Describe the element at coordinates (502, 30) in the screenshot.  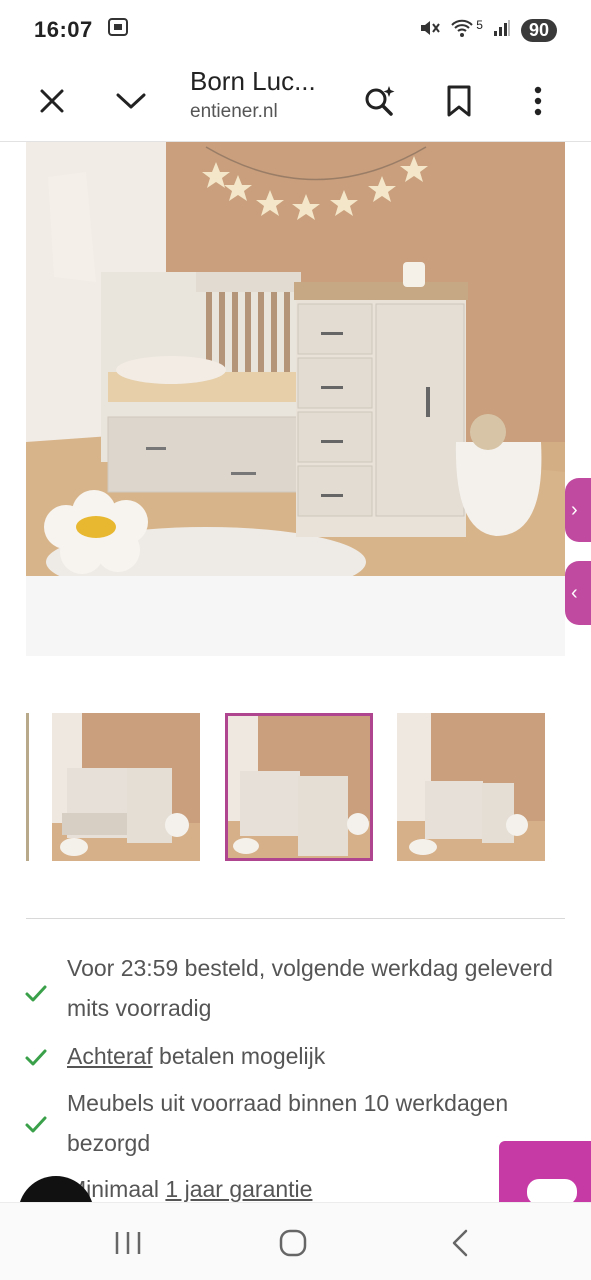
I see `signal-icon` at that location.